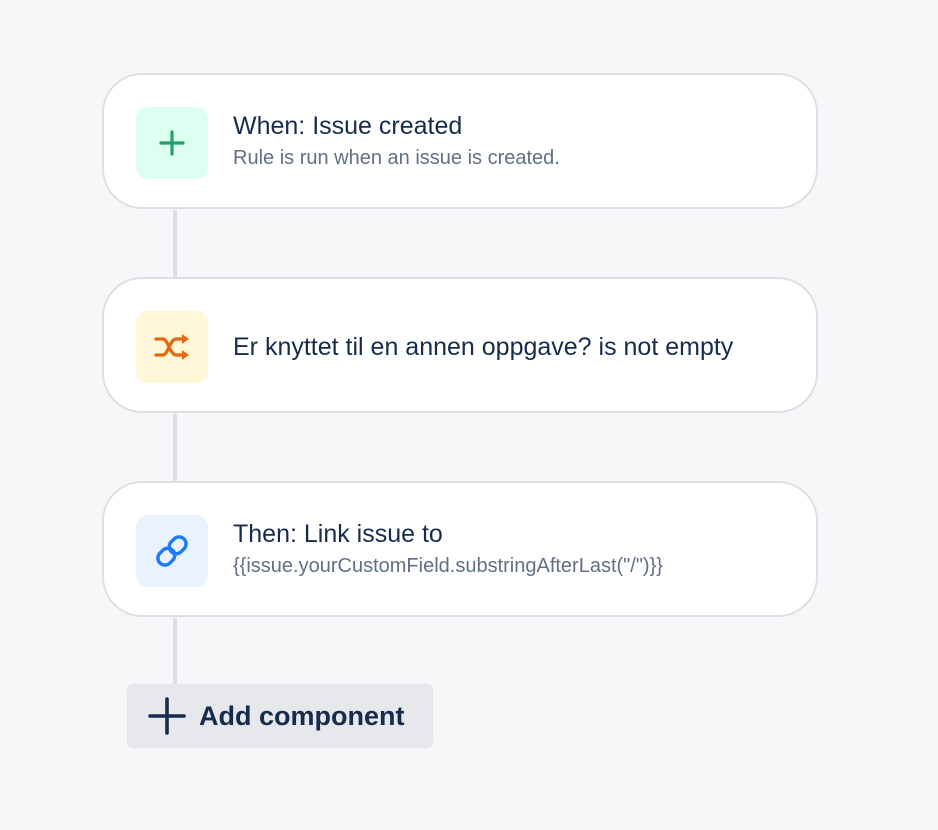 Image resolution: width=938 pixels, height=830 pixels. I want to click on branch-shuffle-icon, so click(171, 347).